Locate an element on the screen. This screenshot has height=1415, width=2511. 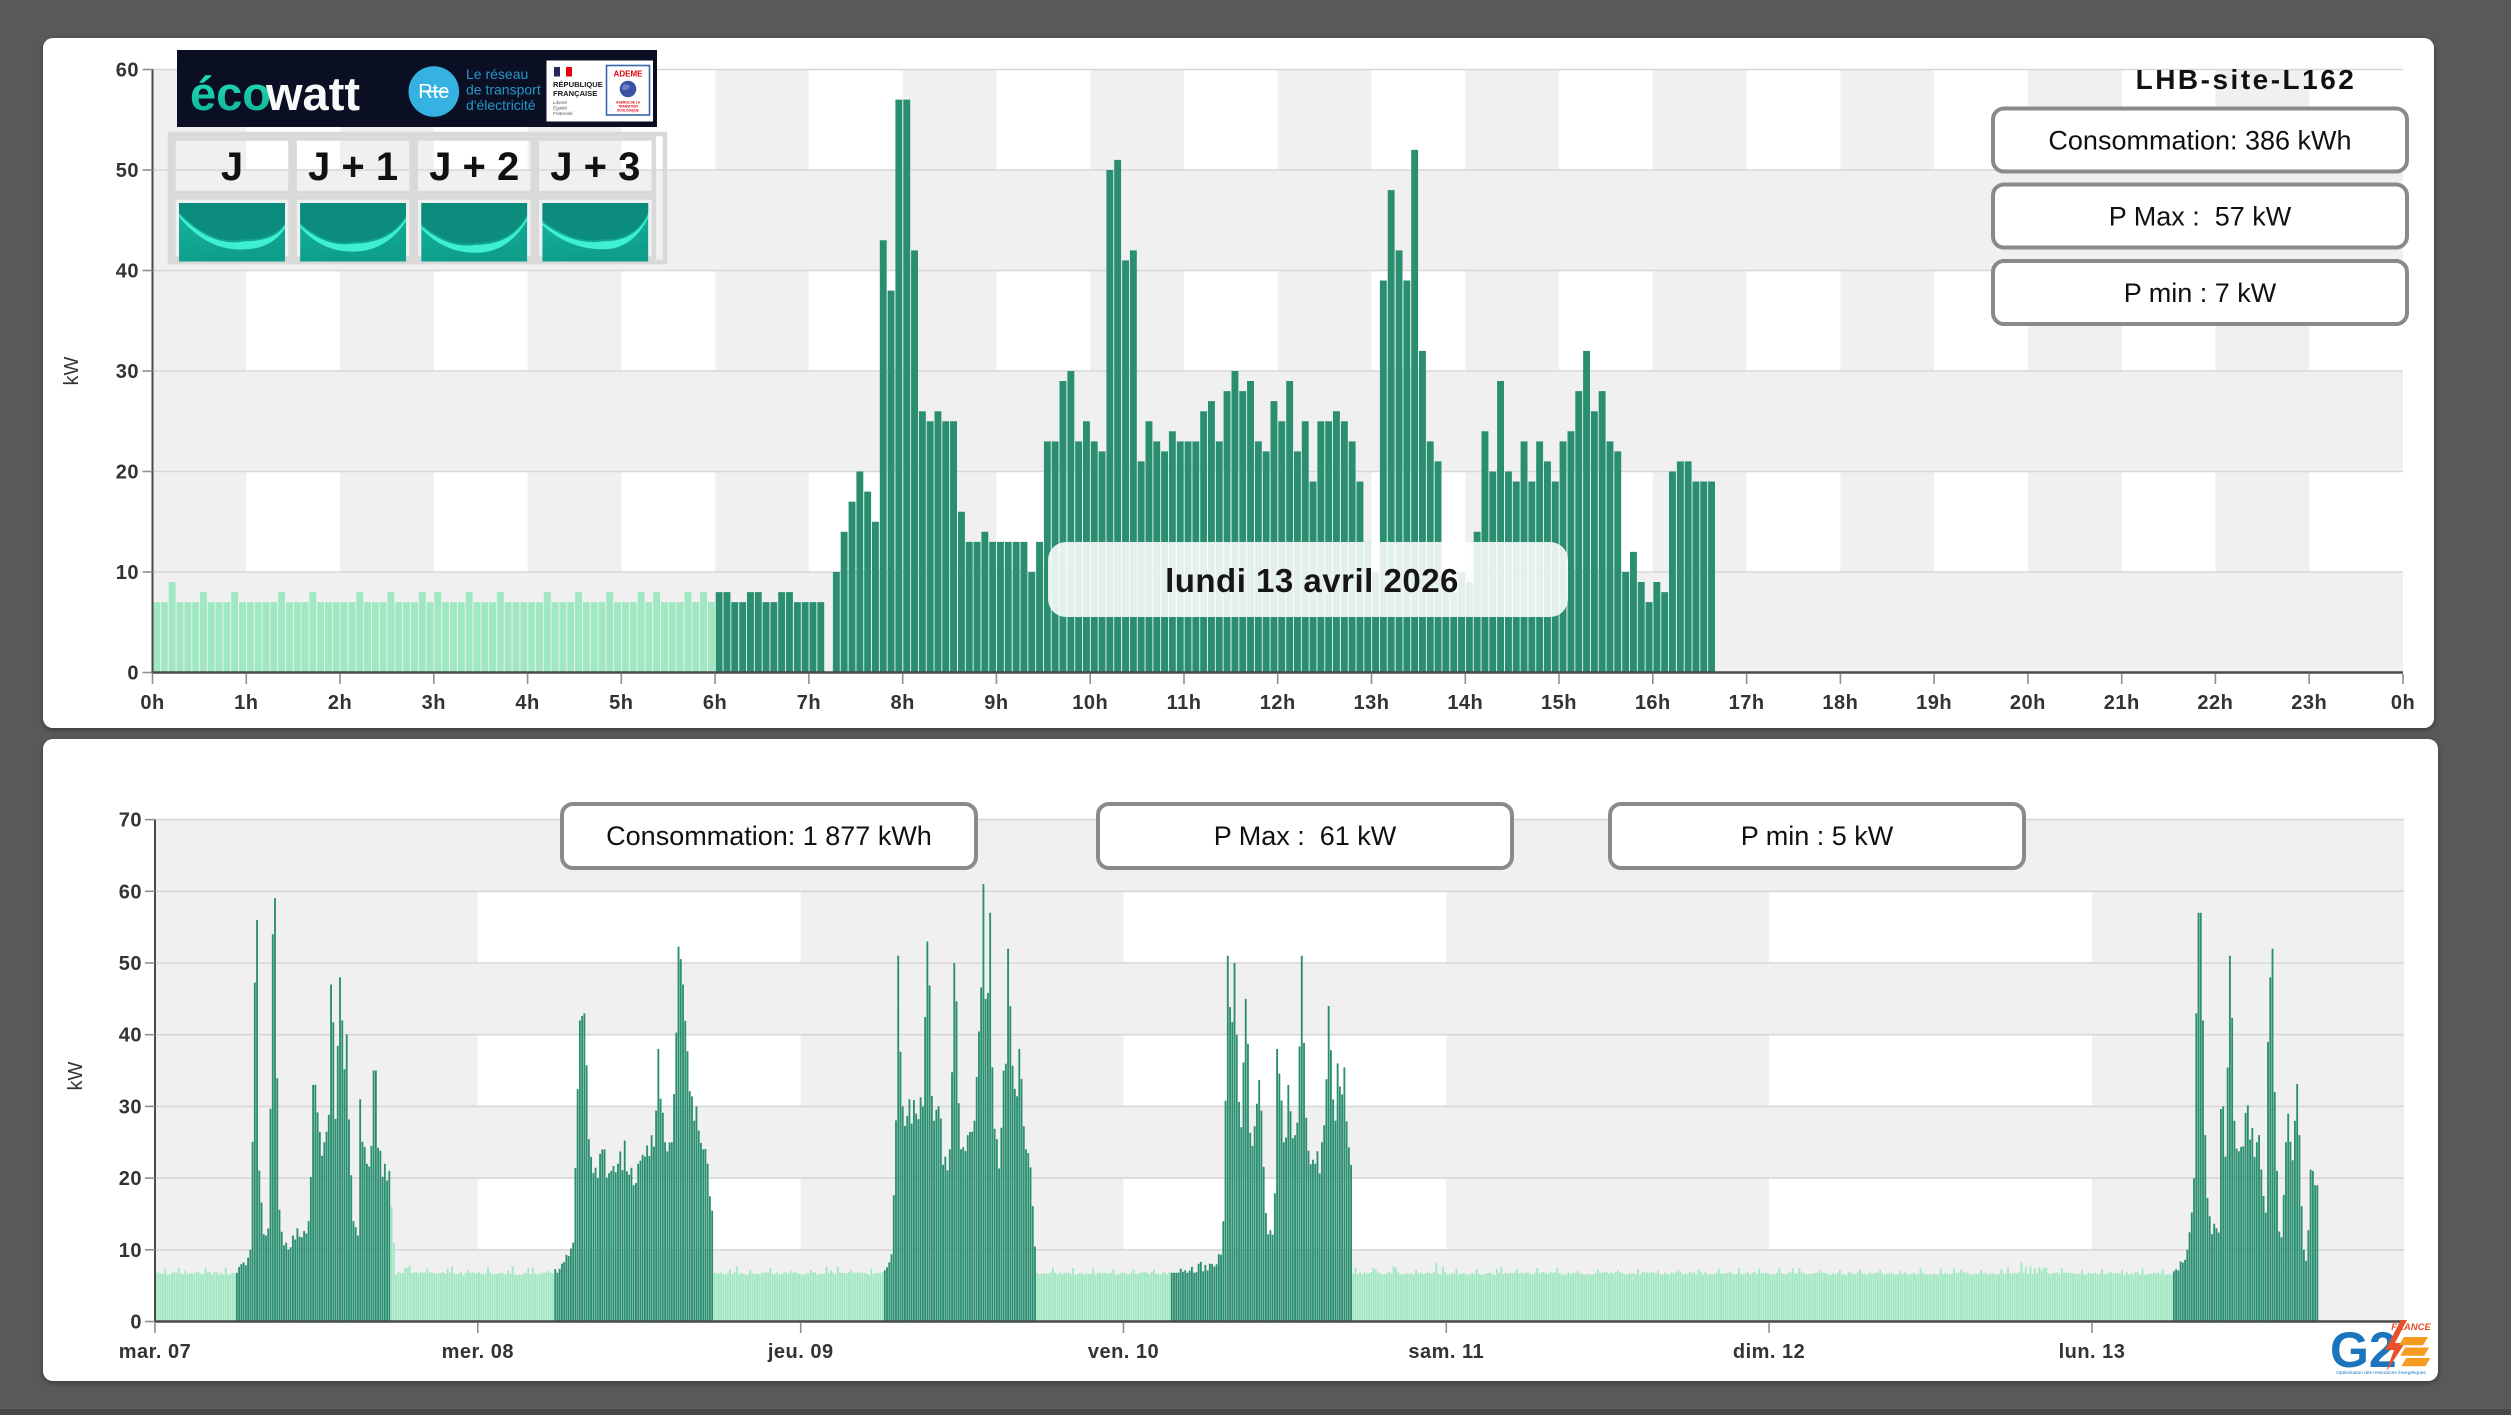
svg-text: dim. 12 is located at coordinates (1769, 1352).